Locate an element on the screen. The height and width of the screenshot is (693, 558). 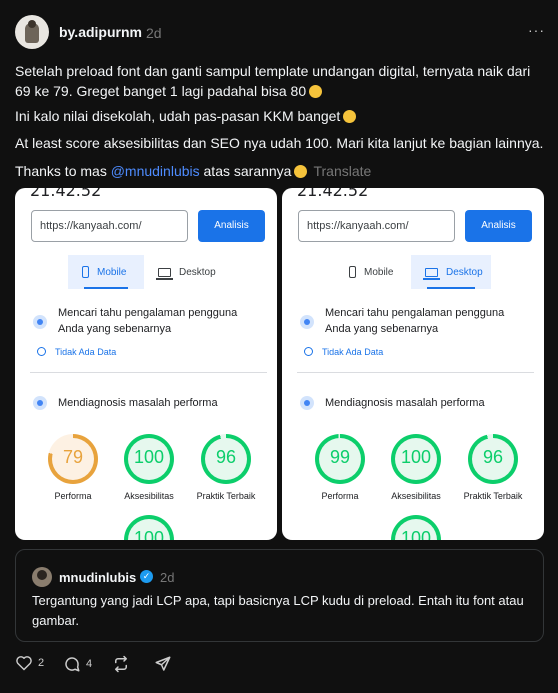
author-avatar is located at coordinates (32, 32).